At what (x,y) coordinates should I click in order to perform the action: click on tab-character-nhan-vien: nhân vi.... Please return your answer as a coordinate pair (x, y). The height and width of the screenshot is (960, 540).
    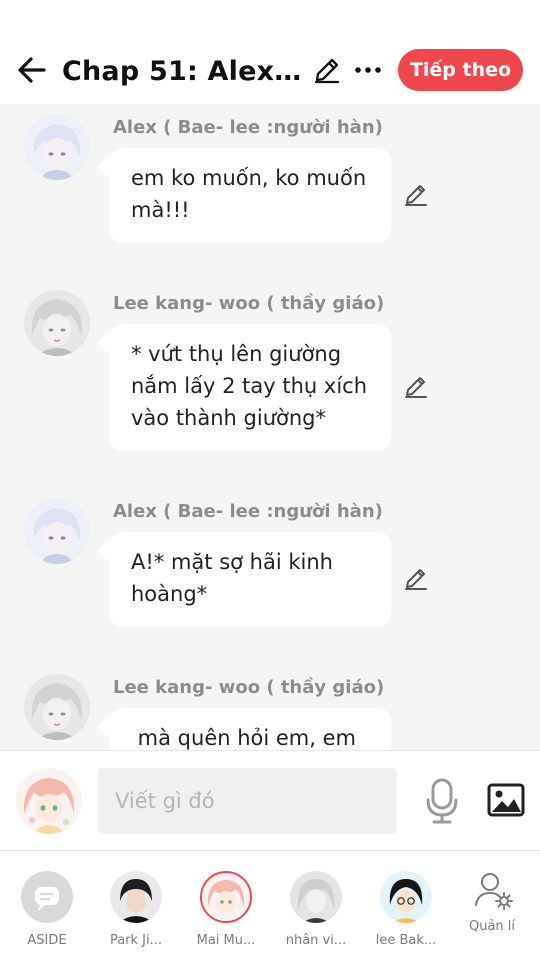
    Looking at the image, I should click on (315, 905).